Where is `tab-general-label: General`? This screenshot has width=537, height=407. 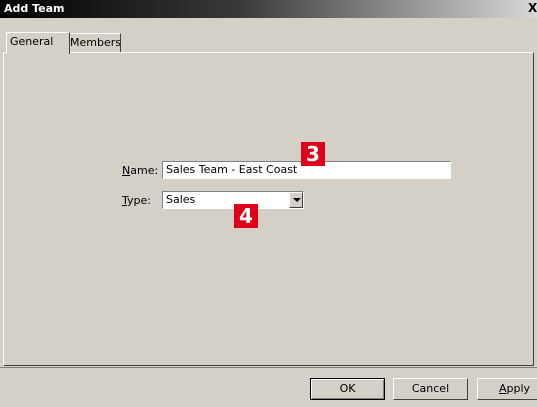
tab-general-label: General is located at coordinates (32, 41).